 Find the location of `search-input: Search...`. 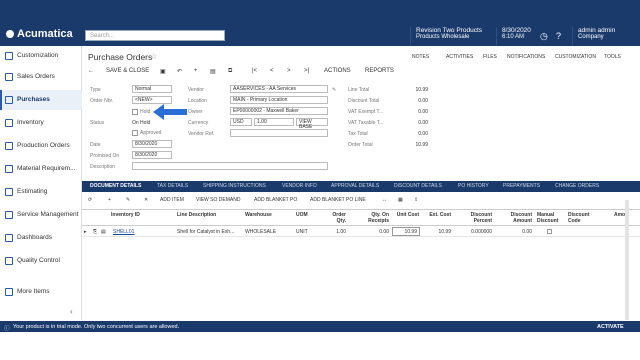

search-input: Search... is located at coordinates (155, 35).